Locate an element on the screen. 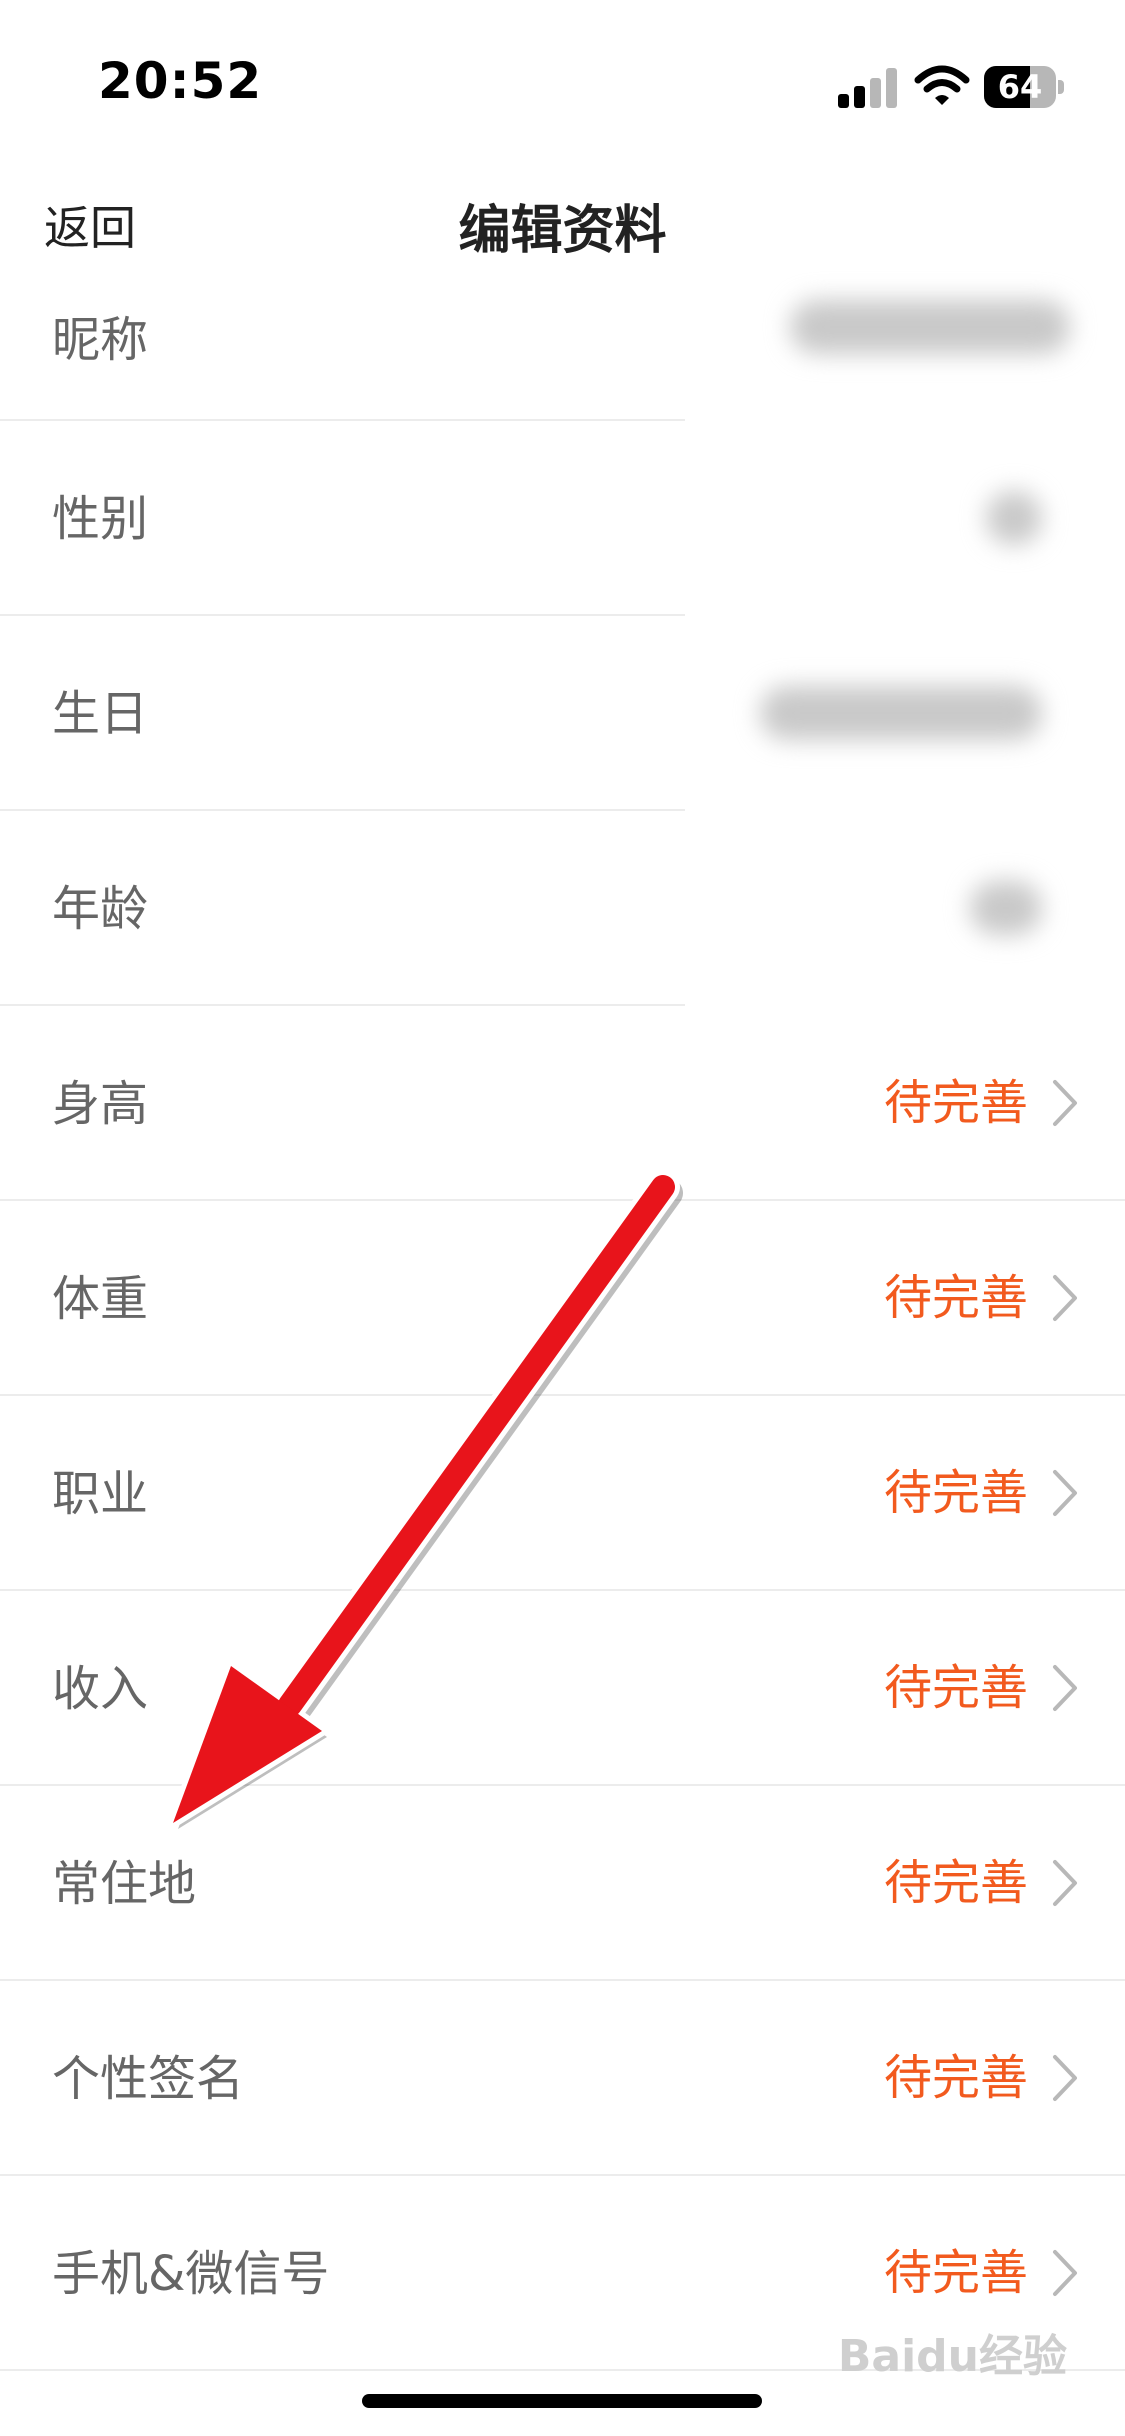  row-label-nickname: 昵称 is located at coordinates (100, 340).